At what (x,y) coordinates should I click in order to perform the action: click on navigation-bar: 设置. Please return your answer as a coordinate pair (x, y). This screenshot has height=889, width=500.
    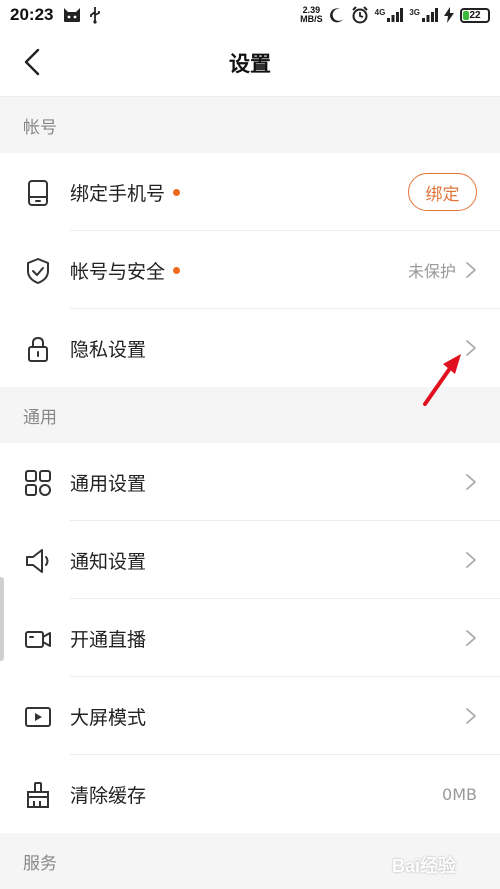
    Looking at the image, I should click on (250, 63).